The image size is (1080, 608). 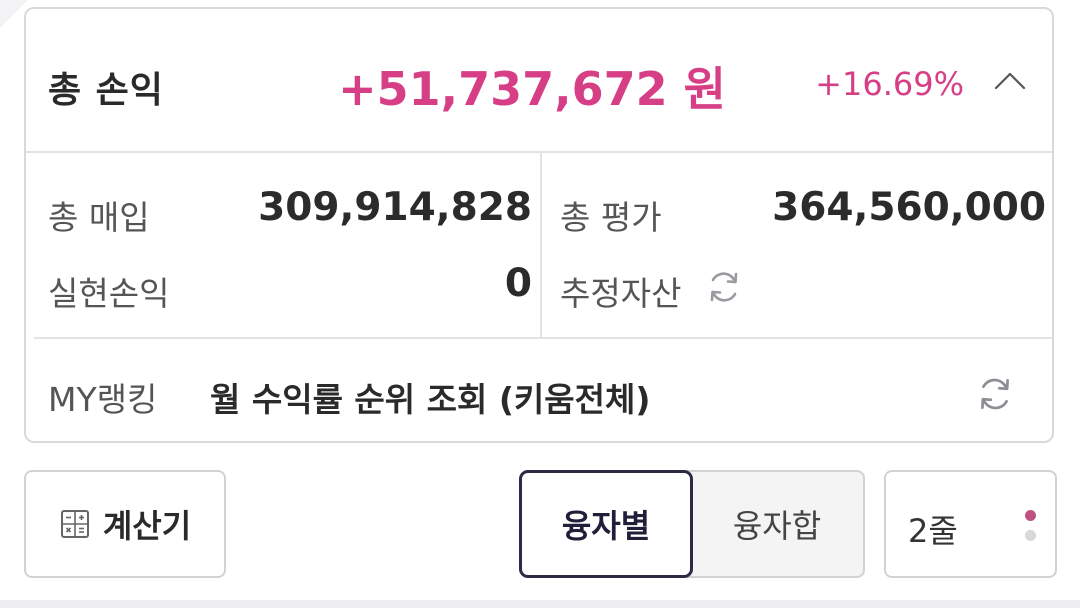 I want to click on total-eval-label: 총 평가, so click(x=611, y=217).